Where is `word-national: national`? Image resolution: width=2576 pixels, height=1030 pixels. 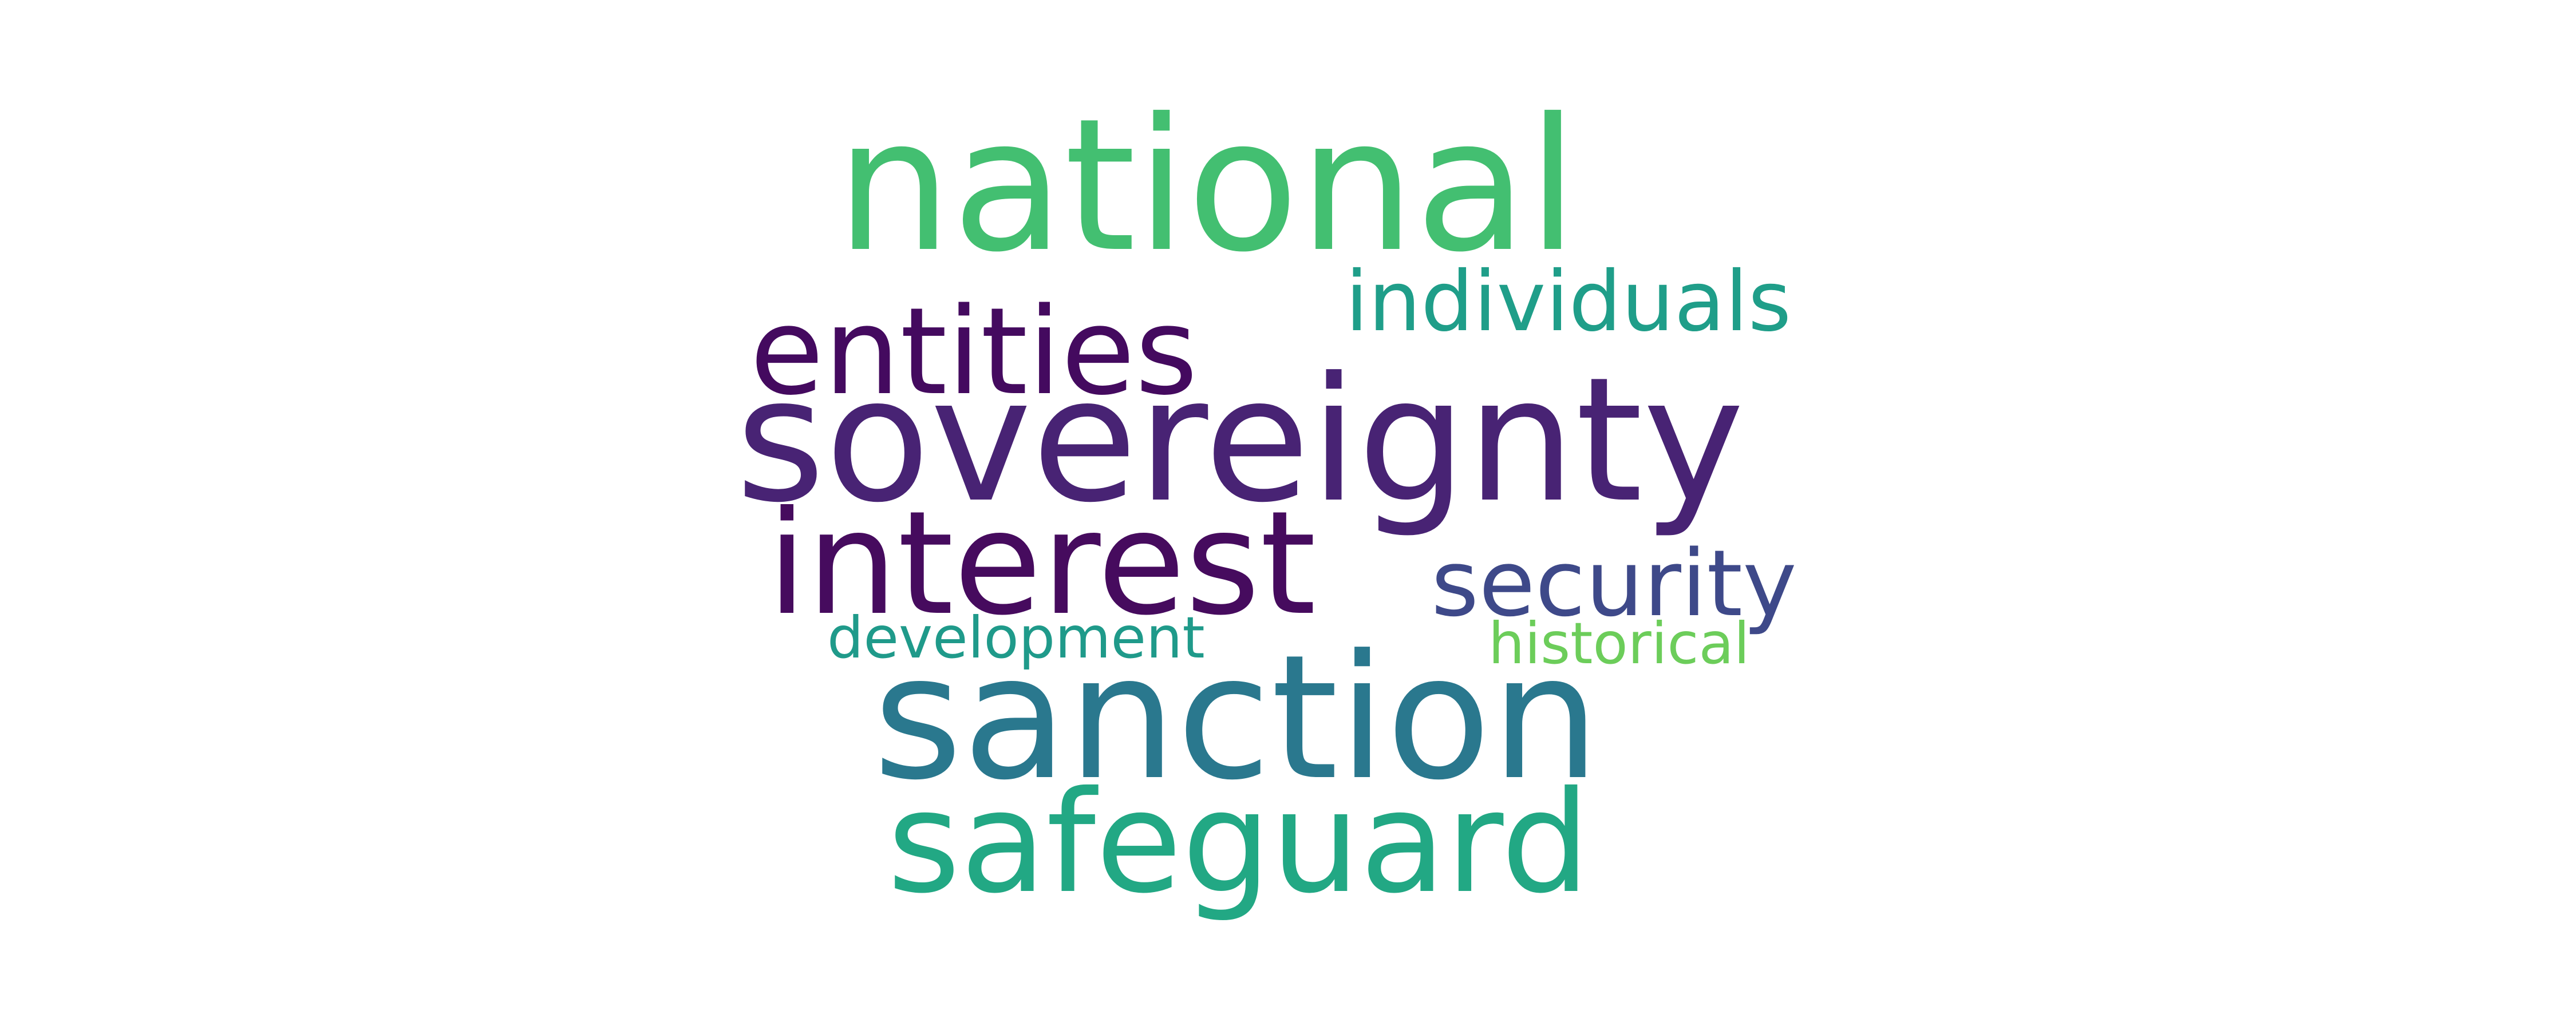
word-national: national is located at coordinates (1207, 186).